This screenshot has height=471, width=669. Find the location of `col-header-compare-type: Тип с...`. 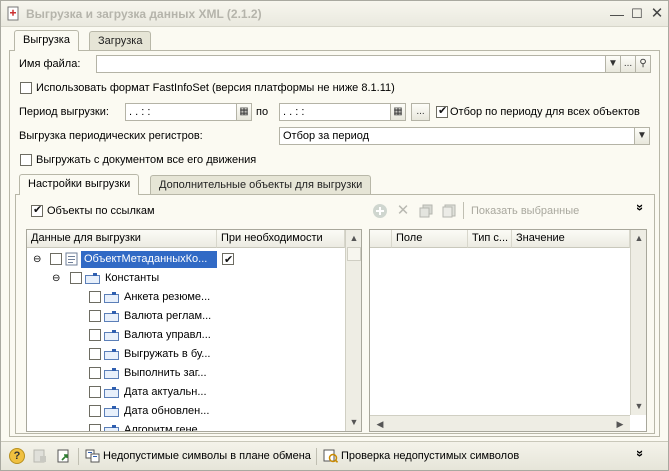

col-header-compare-type: Тип с... is located at coordinates (490, 239).